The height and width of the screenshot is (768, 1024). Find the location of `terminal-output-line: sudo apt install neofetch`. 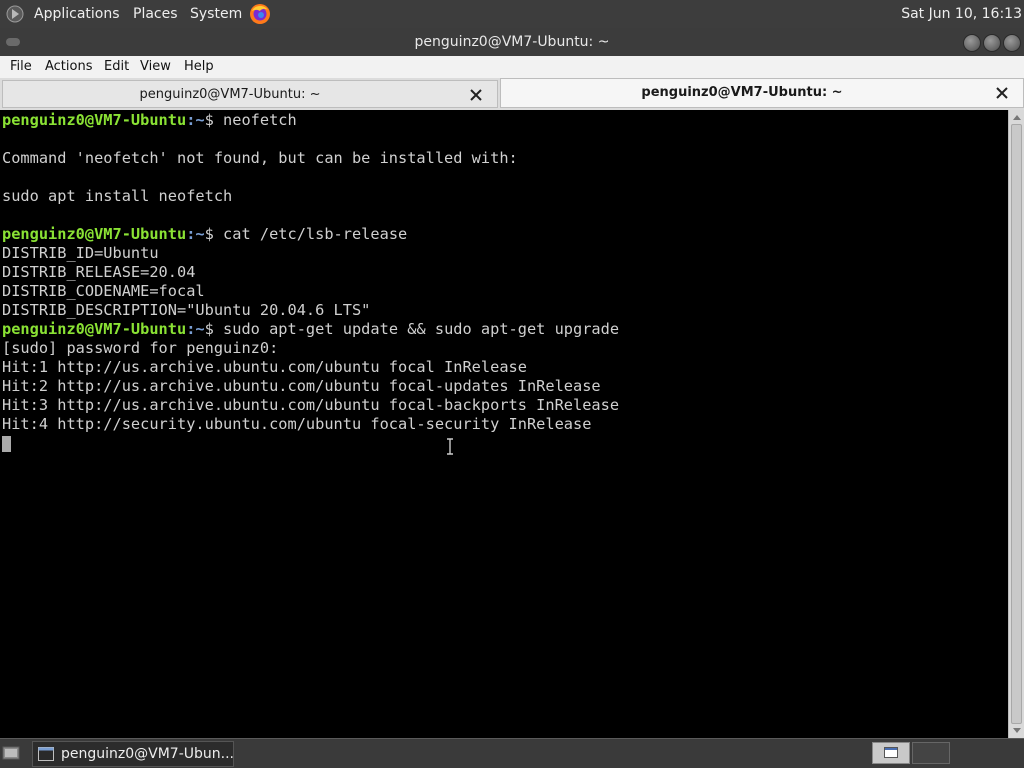

terminal-output-line: sudo apt install neofetch is located at coordinates (117, 196).